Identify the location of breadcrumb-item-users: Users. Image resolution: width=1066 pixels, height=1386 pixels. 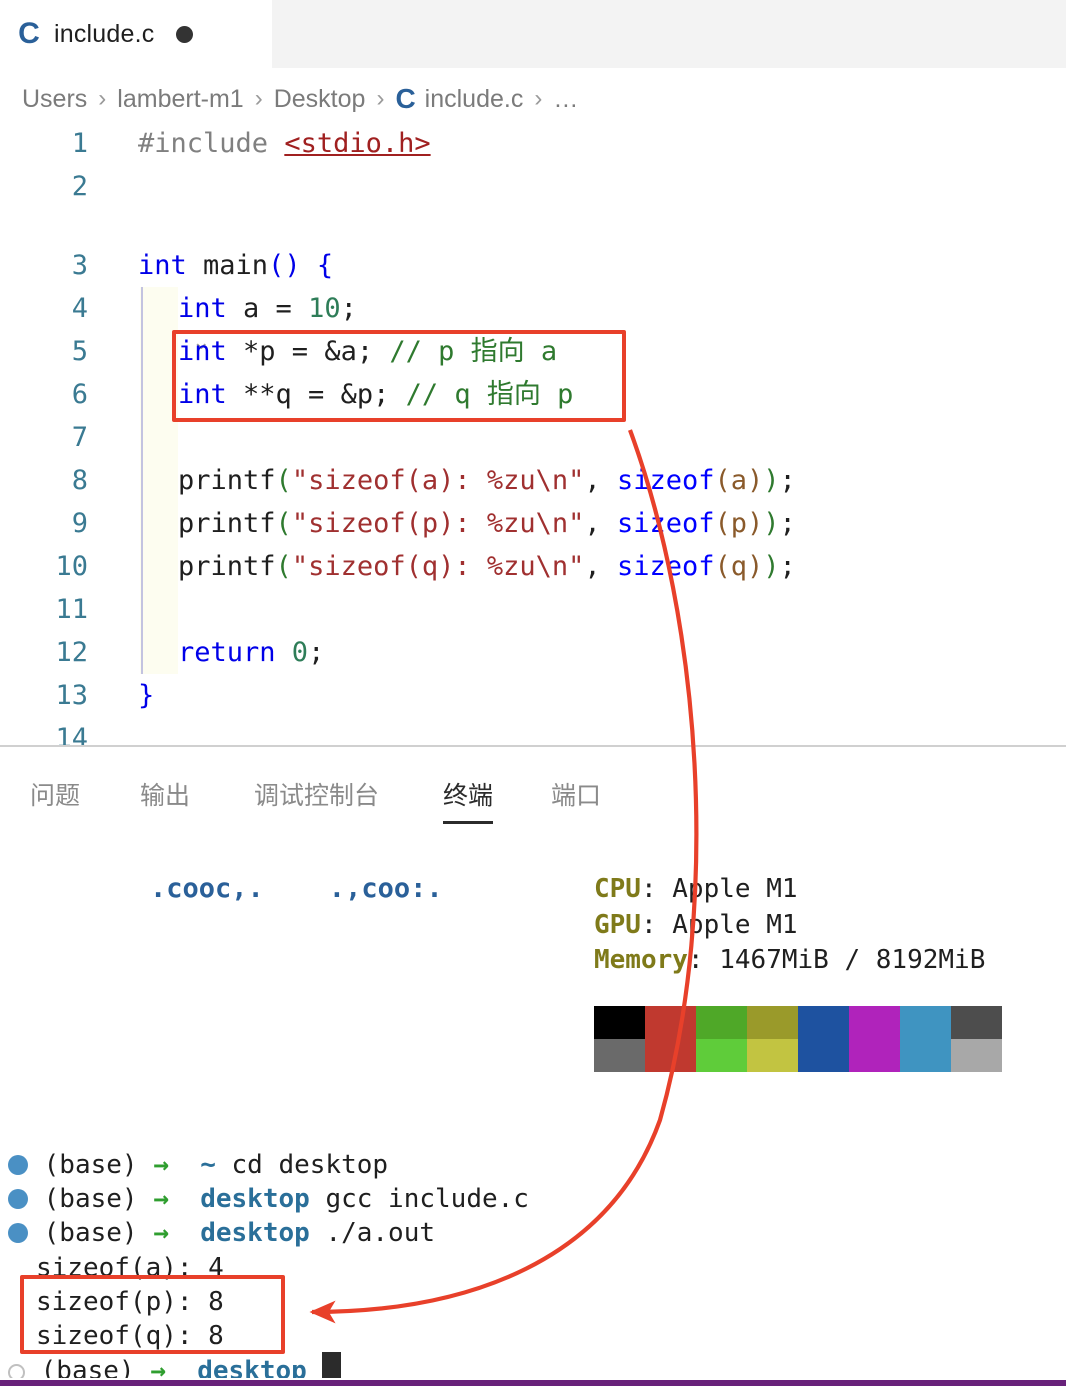
(54, 99).